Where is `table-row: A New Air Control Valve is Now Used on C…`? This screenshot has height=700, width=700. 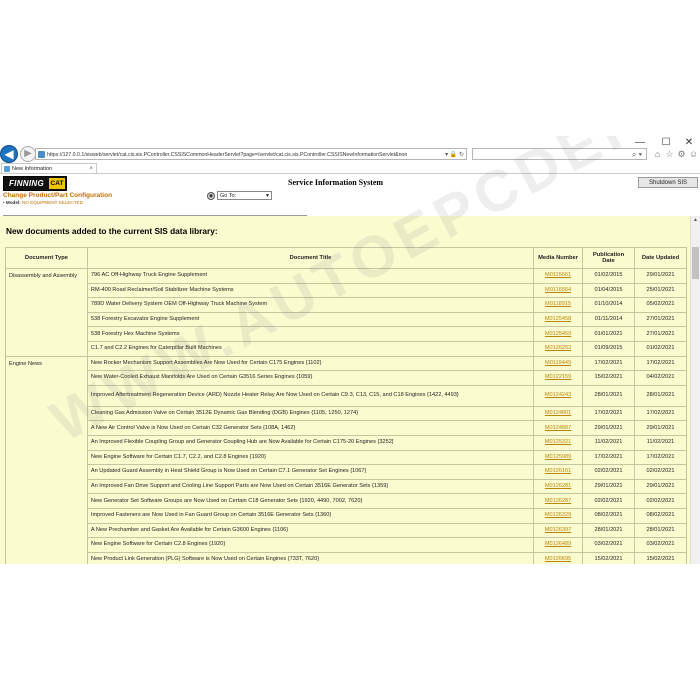 table-row: A New Air Control Valve is Now Used on C… is located at coordinates (346, 428).